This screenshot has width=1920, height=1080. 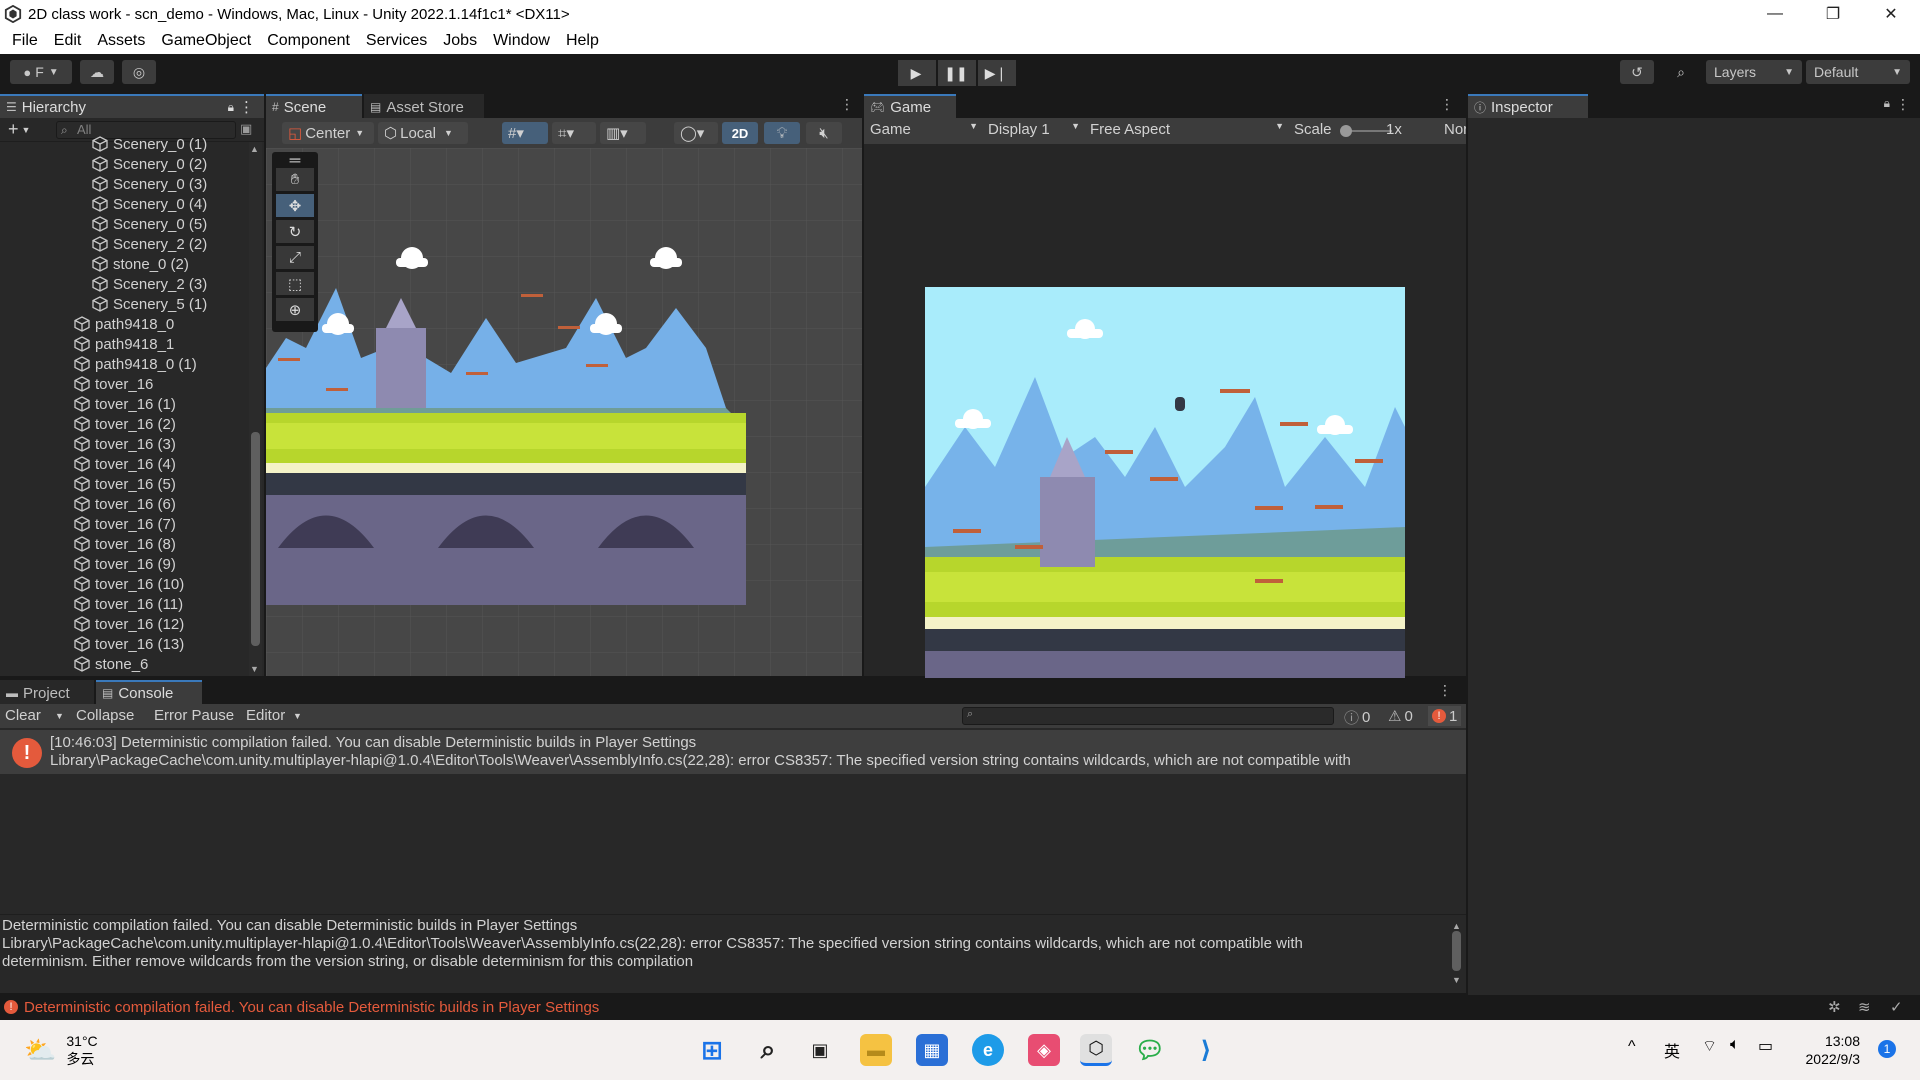 I want to click on collapse-button: Collapse, so click(x=105, y=715).